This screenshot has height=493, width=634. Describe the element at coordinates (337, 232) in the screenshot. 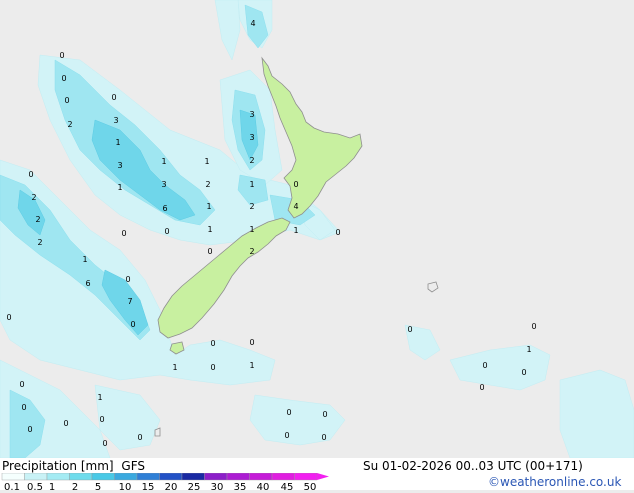

I see `label-0-d: 0` at that location.